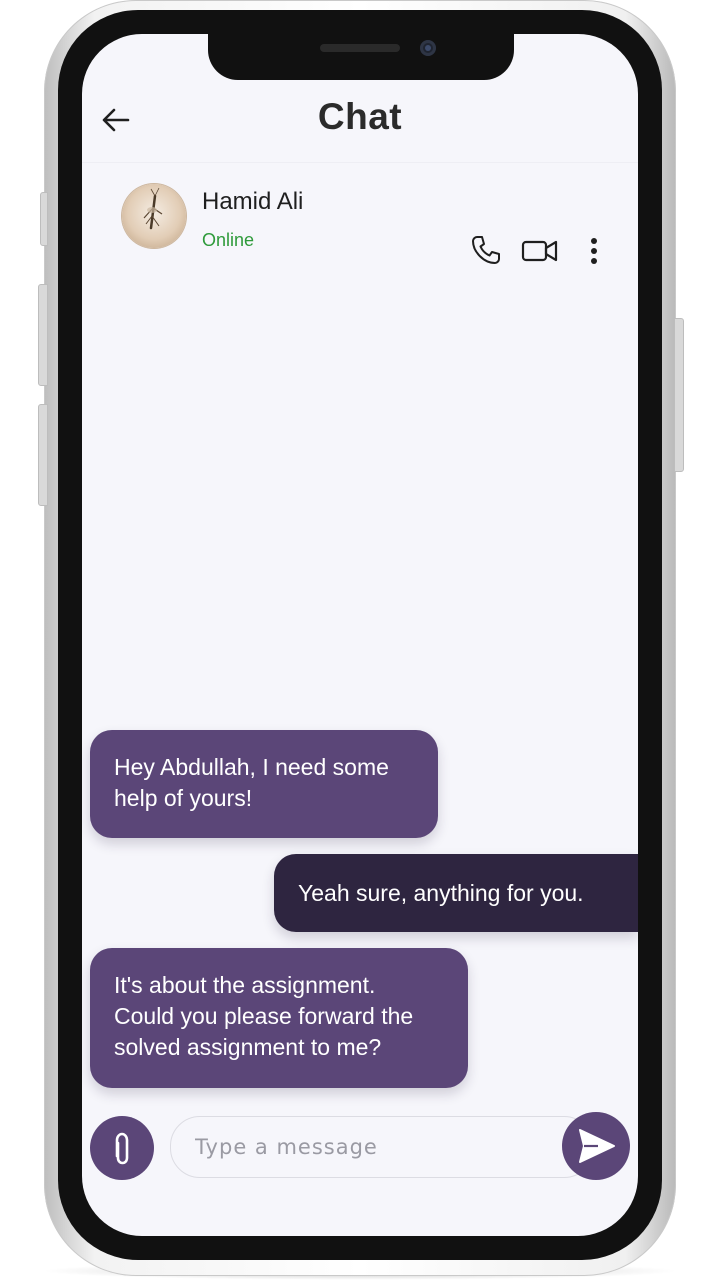  What do you see at coordinates (441, 893) in the screenshot?
I see `message-line: Yeah sure, anything for you.` at bounding box center [441, 893].